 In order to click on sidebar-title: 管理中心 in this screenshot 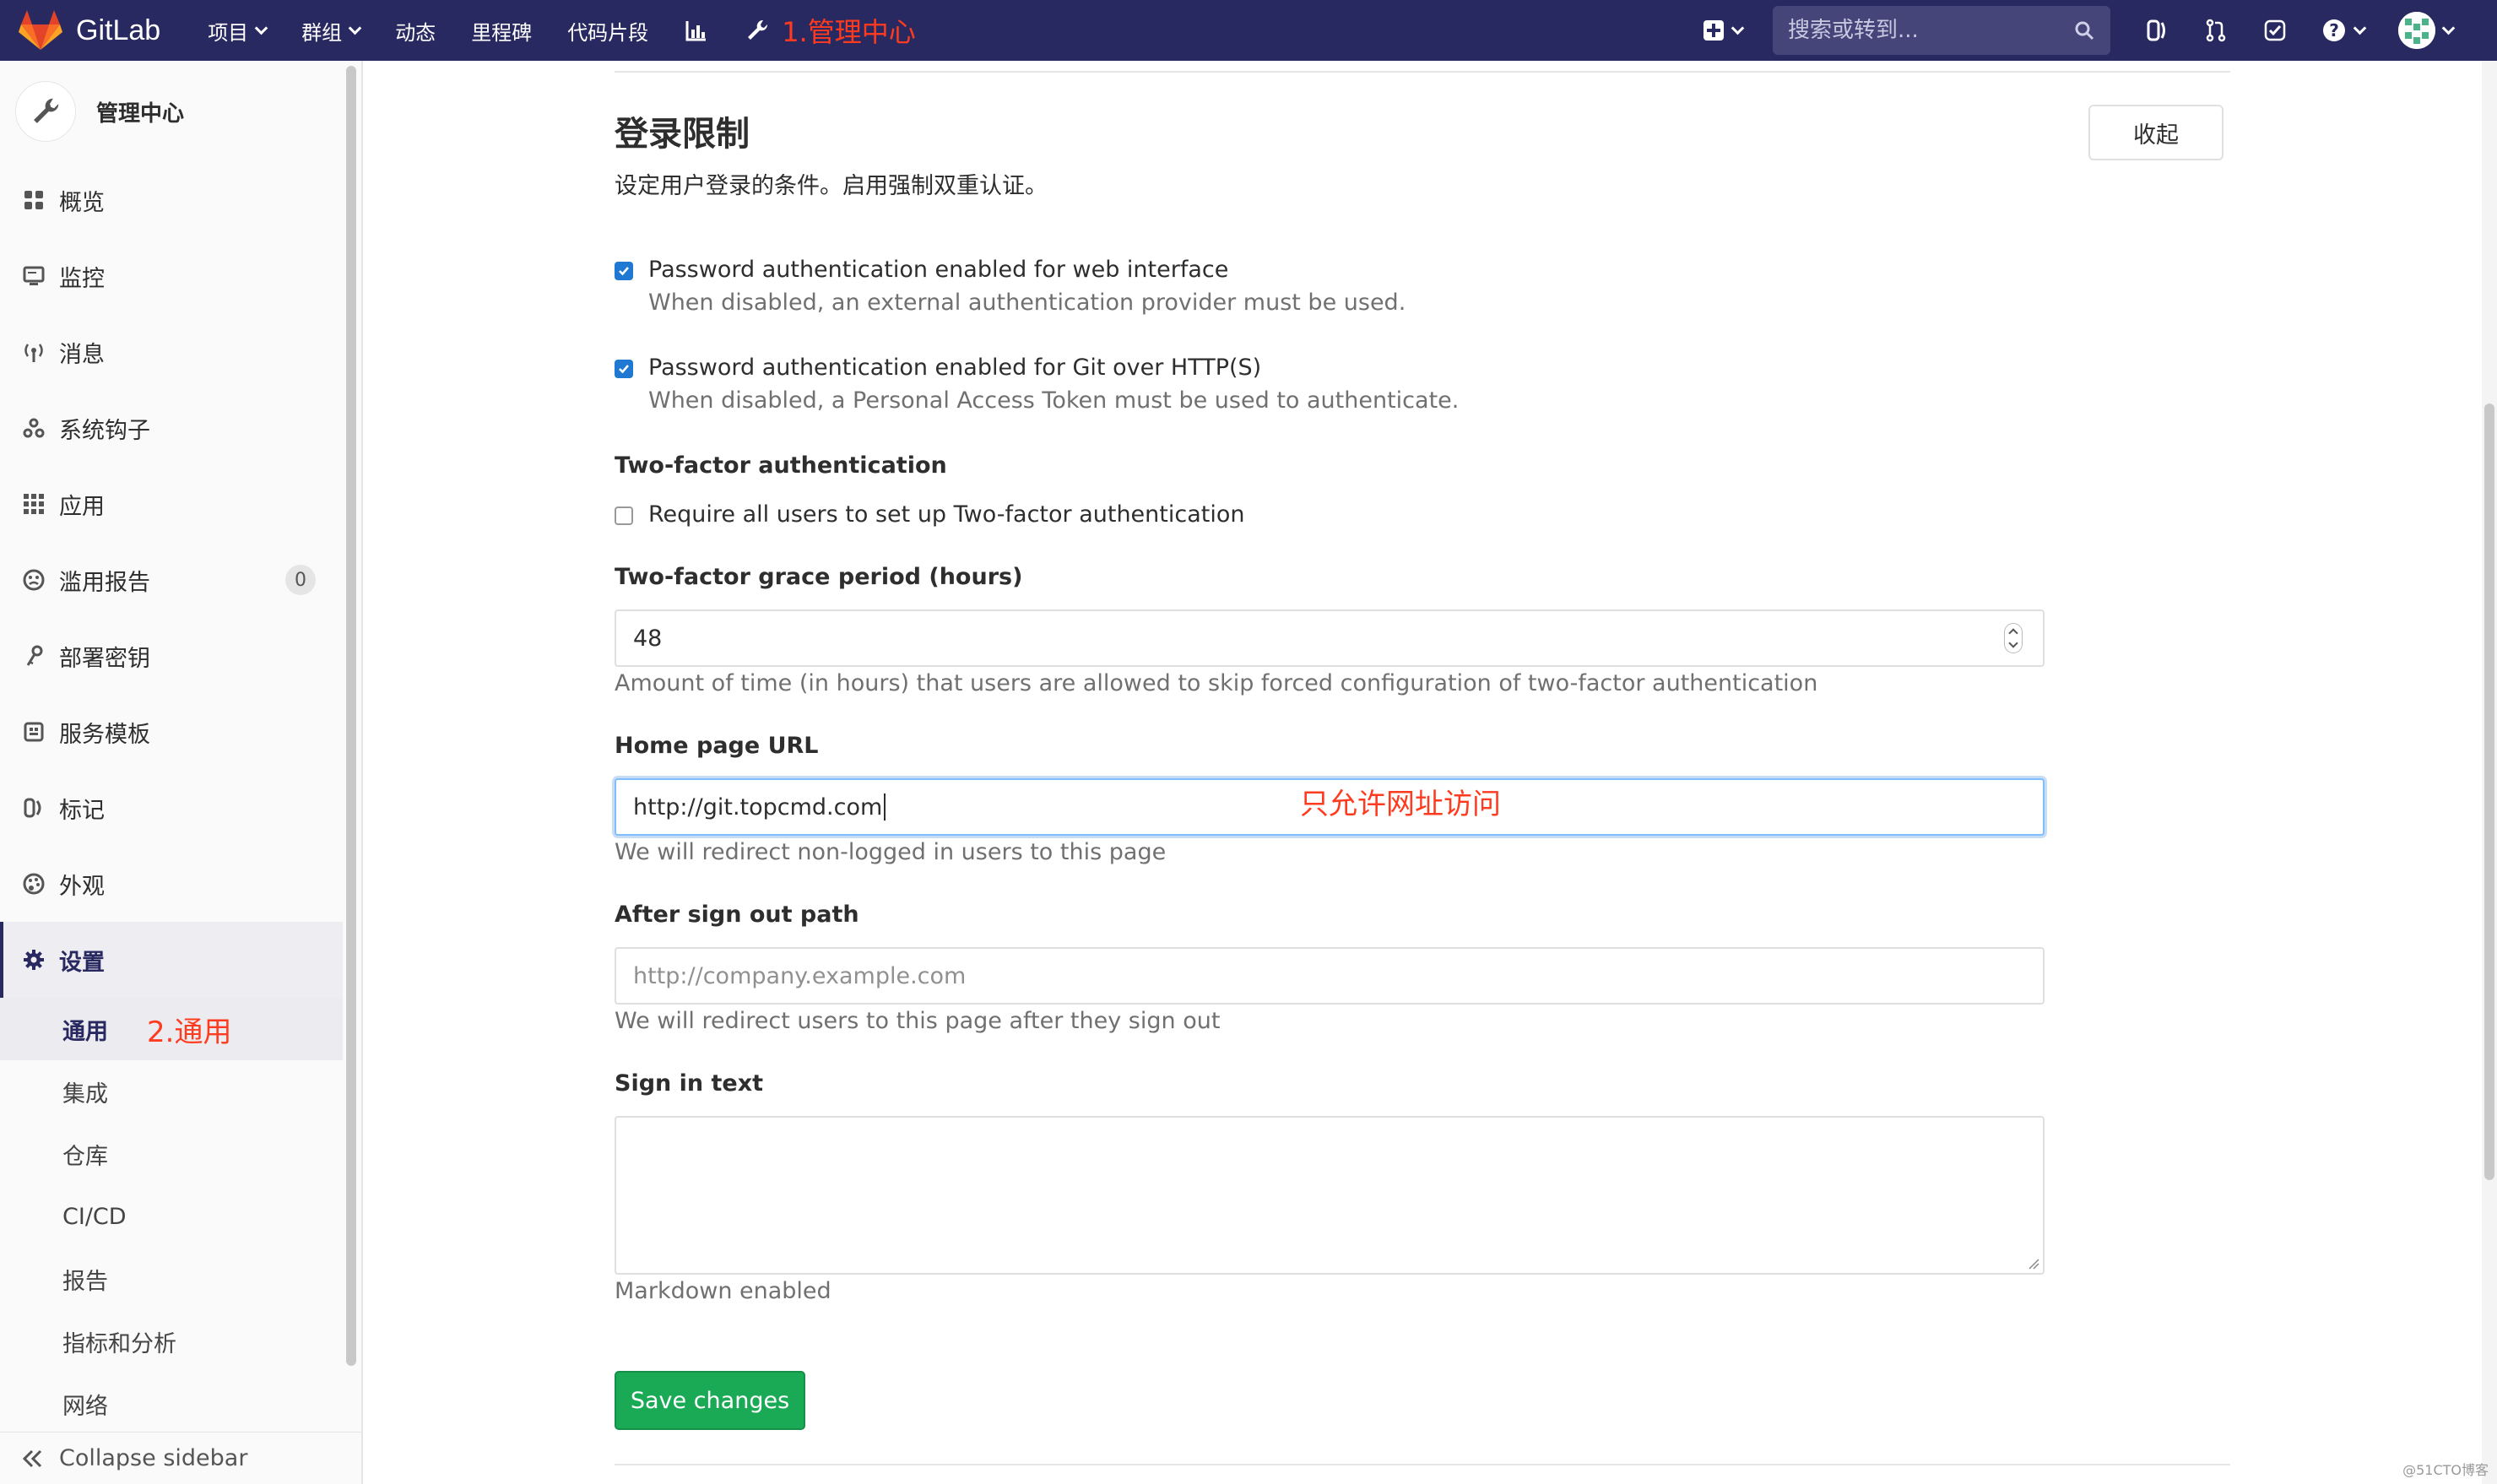, I will do `click(140, 113)`.